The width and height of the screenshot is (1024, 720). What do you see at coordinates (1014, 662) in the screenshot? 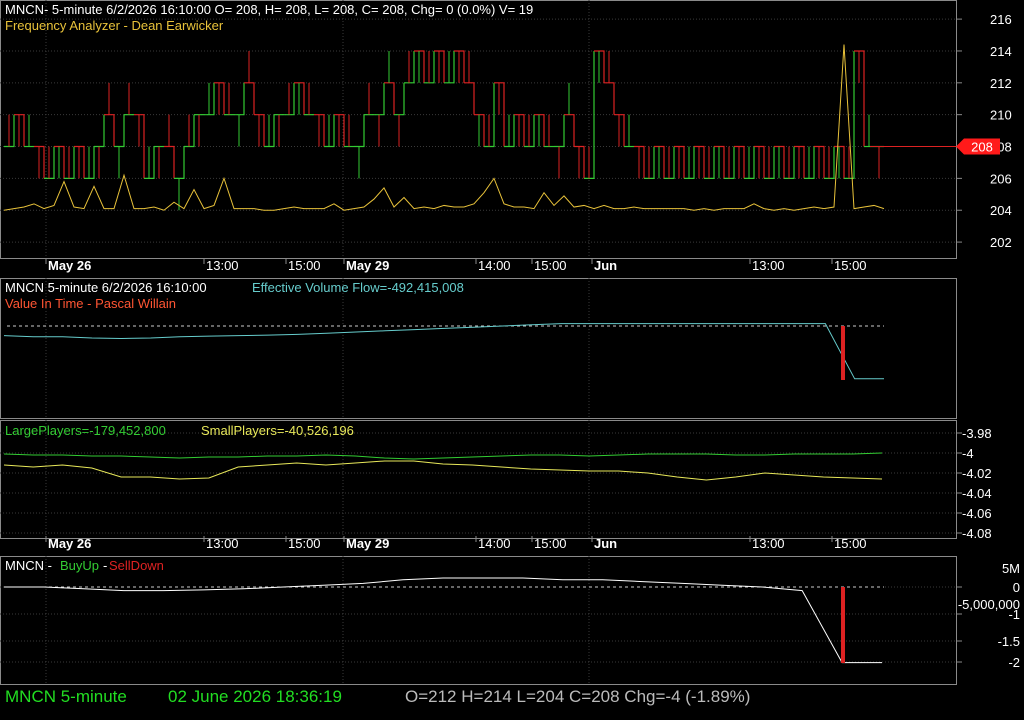
I see `p4-ytick-label: -2` at bounding box center [1014, 662].